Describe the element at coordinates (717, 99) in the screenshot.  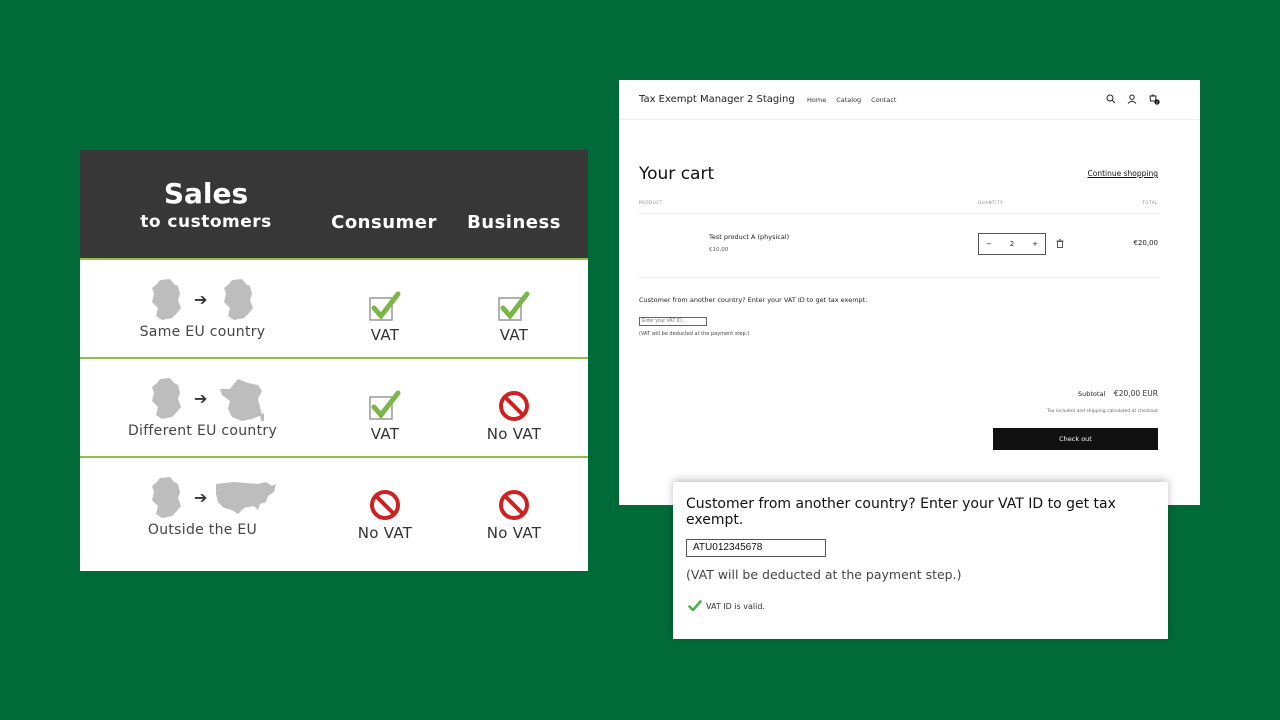
I see `store-name: Tax Exempt Manager 2 Staging` at that location.